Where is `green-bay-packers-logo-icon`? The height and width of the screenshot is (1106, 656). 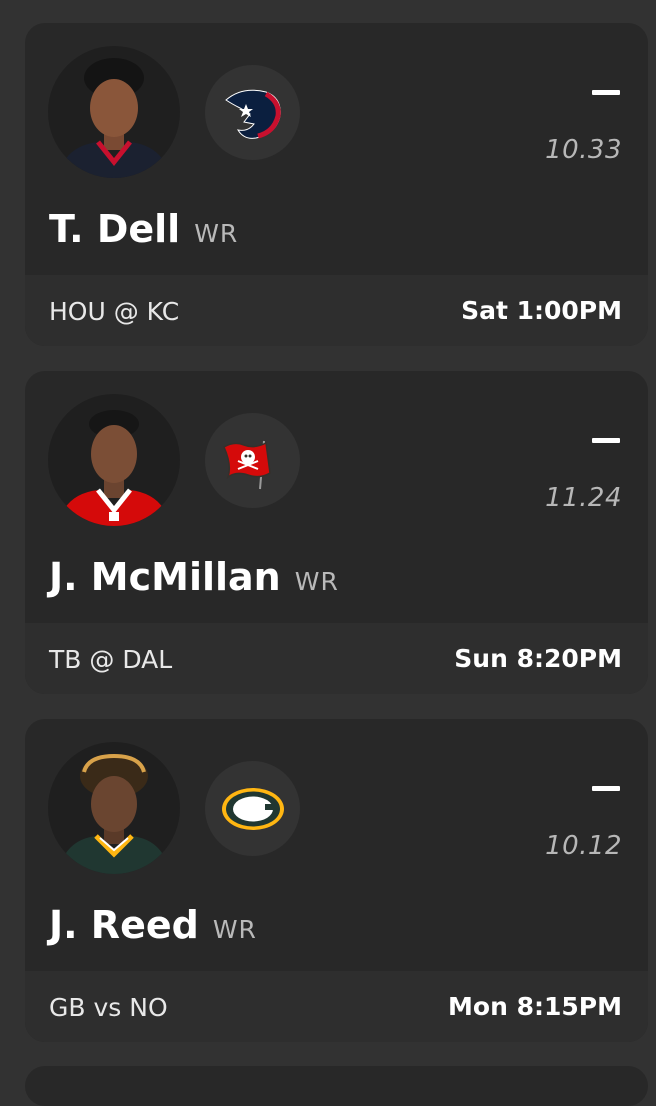
green-bay-packers-logo-icon is located at coordinates (252, 808).